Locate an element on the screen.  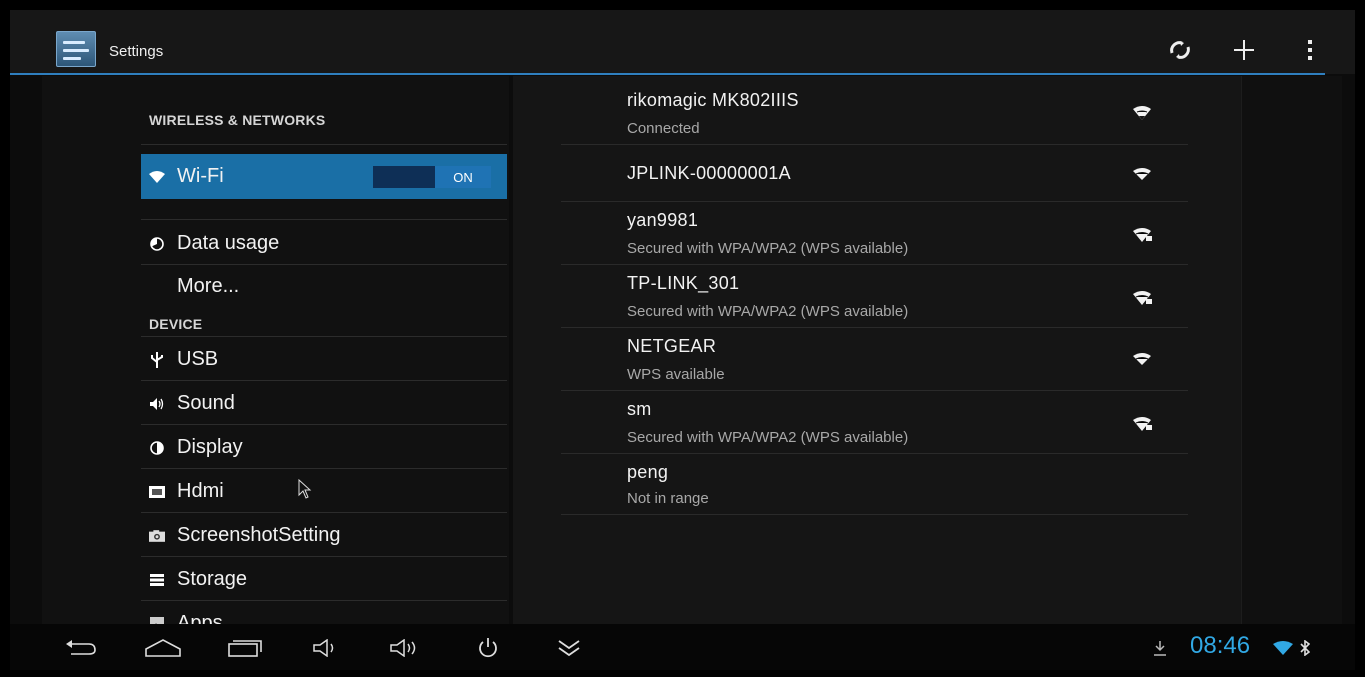
download-icon is located at coordinates (1160, 648).